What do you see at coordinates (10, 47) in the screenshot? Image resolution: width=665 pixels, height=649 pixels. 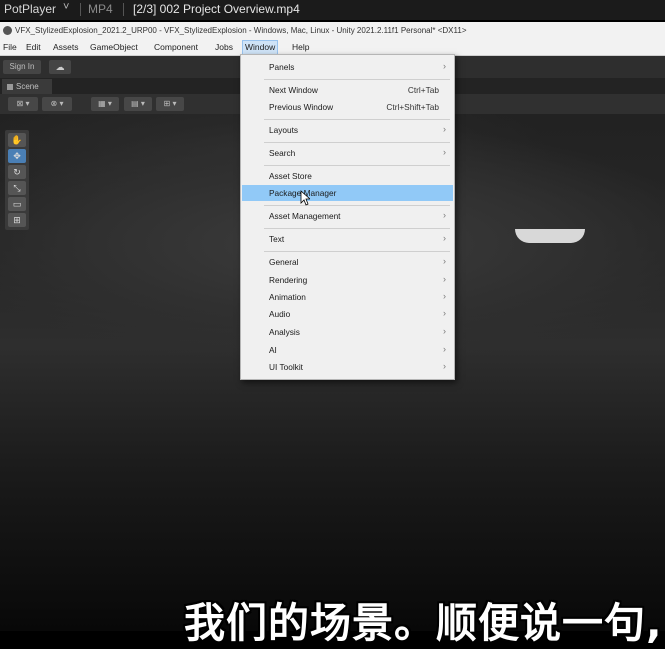 I see `menu-file: File` at bounding box center [10, 47].